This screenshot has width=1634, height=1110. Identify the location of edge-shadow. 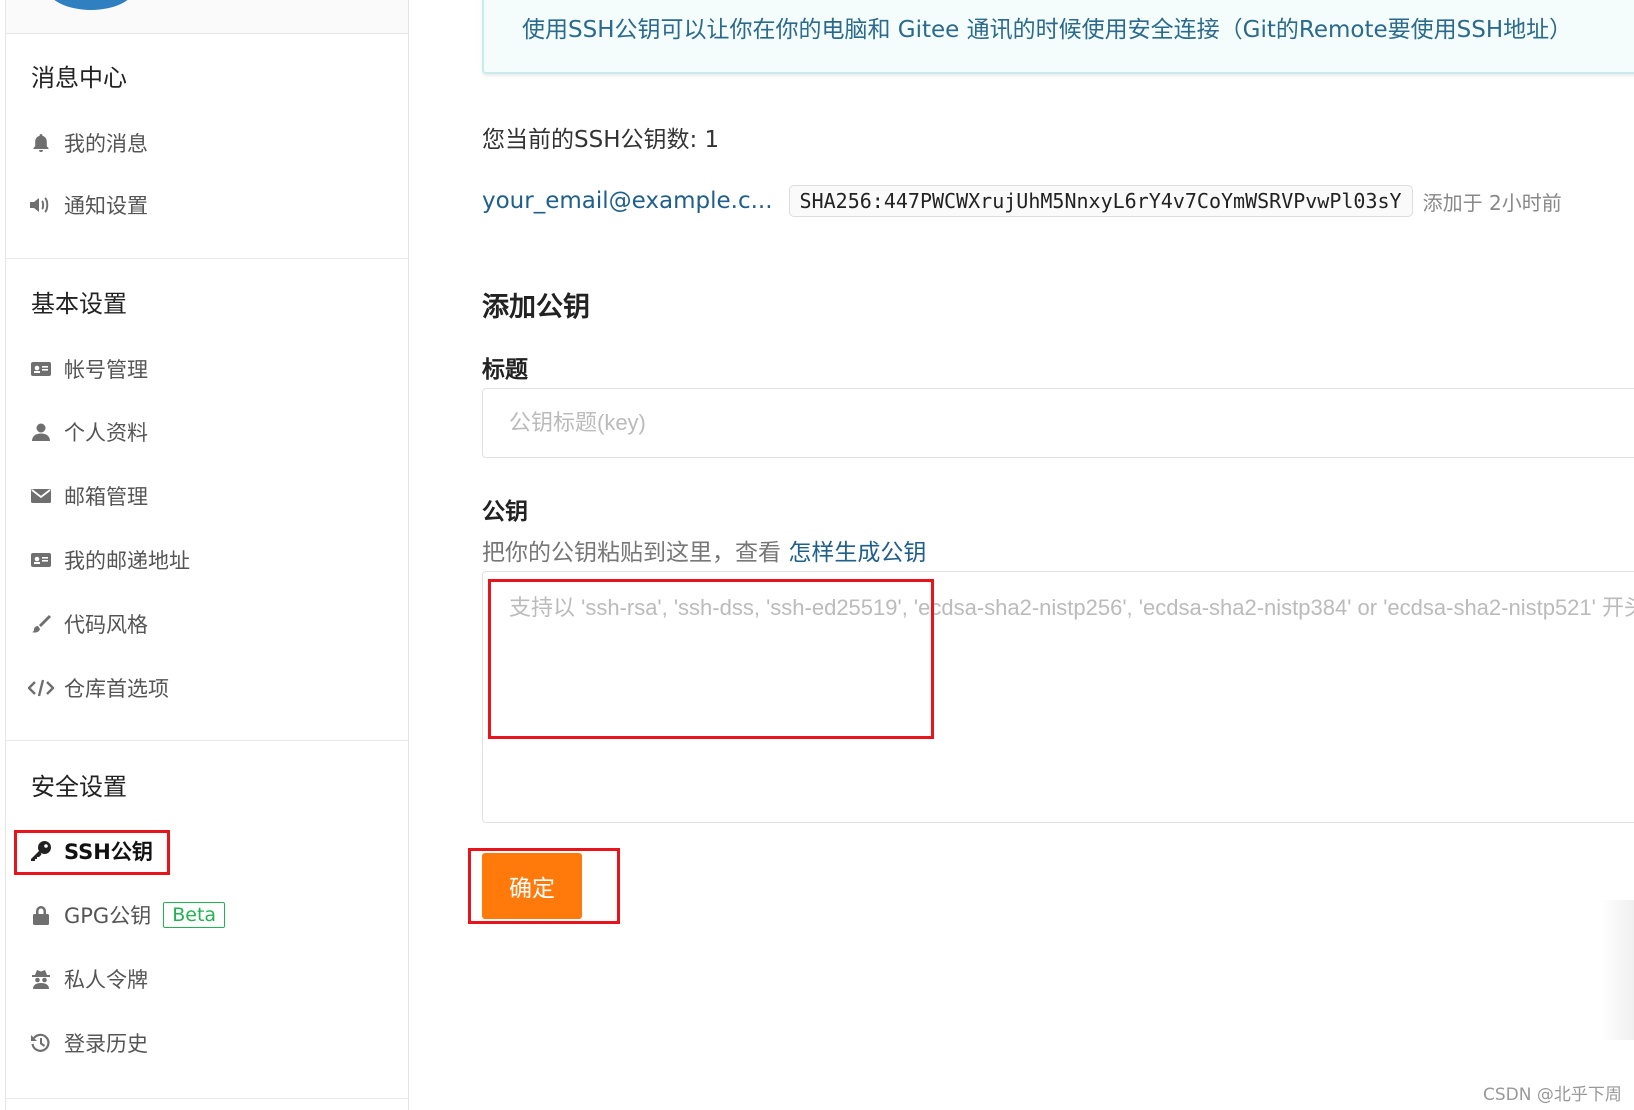
(1617, 970).